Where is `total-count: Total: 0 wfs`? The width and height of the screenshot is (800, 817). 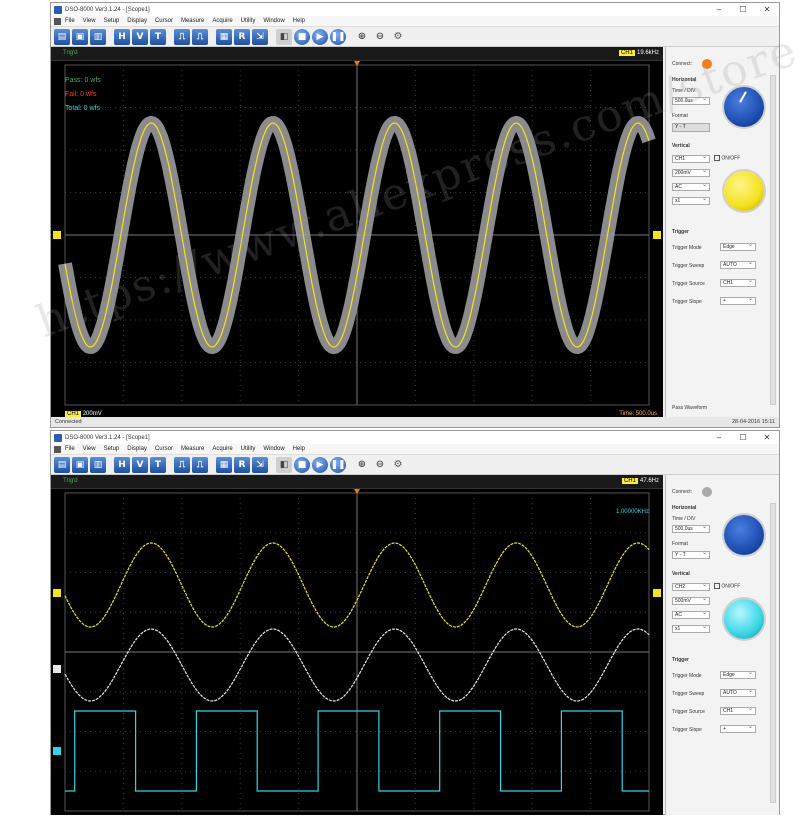
total-count: Total: 0 wfs is located at coordinates (83, 108).